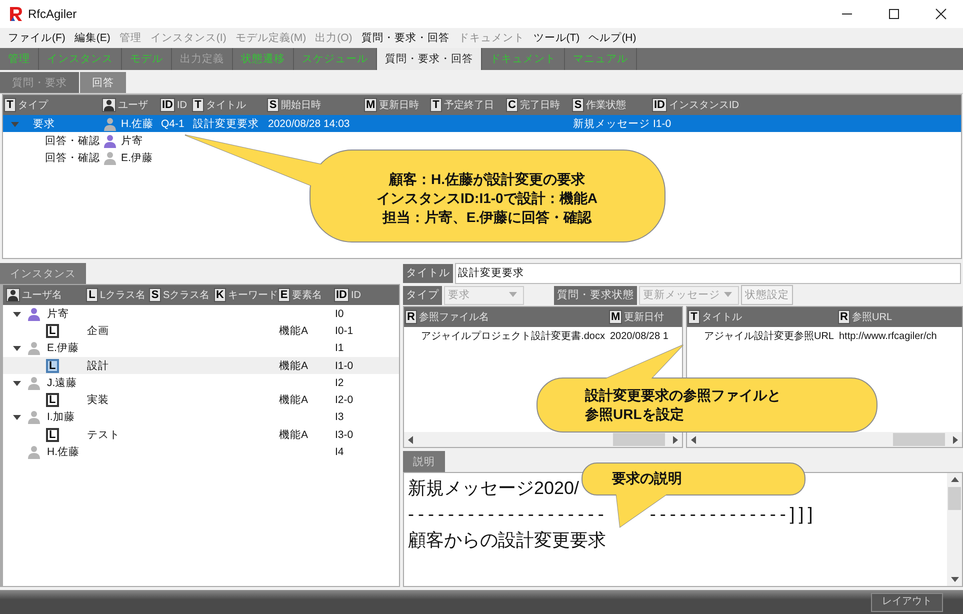  Describe the element at coordinates (147, 59) in the screenshot. I see `module-tab: モデル` at that location.